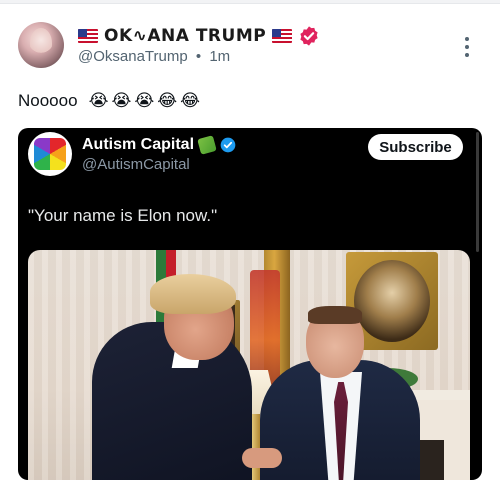 The height and width of the screenshot is (488, 500). What do you see at coordinates (207, 145) in the screenshot?
I see `puzzle-piece-icon` at bounding box center [207, 145].